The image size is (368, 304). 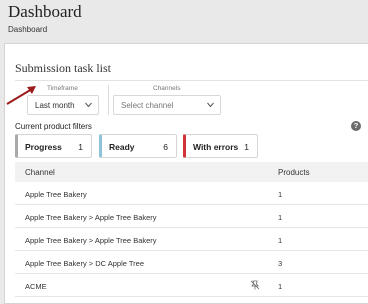 What do you see at coordinates (56, 194) in the screenshot?
I see `channel-cell: Apple Tree Bakery` at bounding box center [56, 194].